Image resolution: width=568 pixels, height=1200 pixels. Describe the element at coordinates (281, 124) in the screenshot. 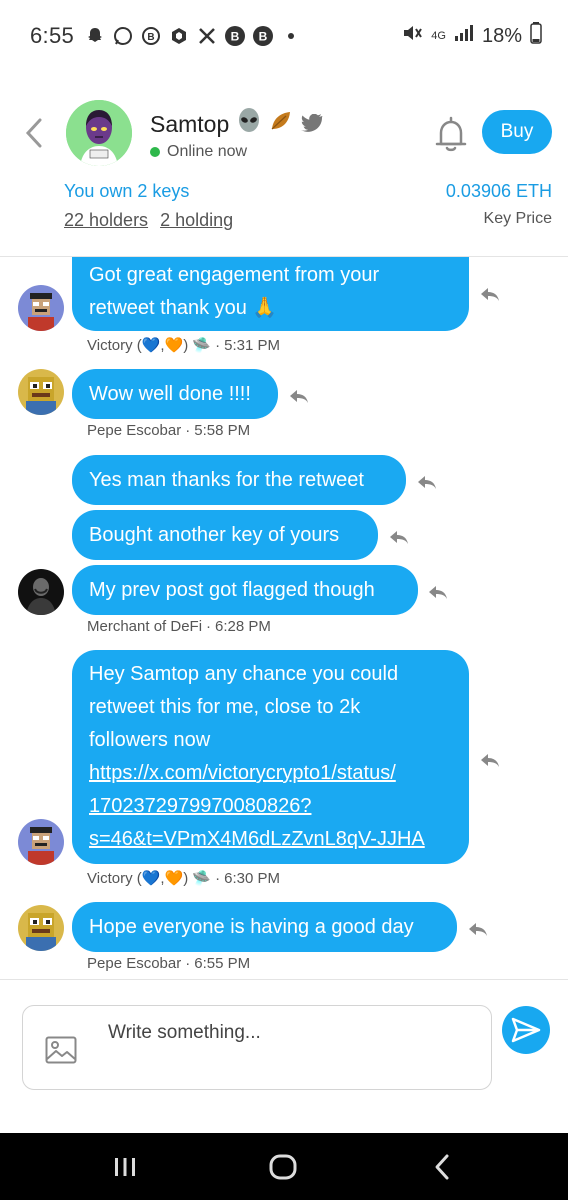

I see `fallen-leaf-icon` at that location.